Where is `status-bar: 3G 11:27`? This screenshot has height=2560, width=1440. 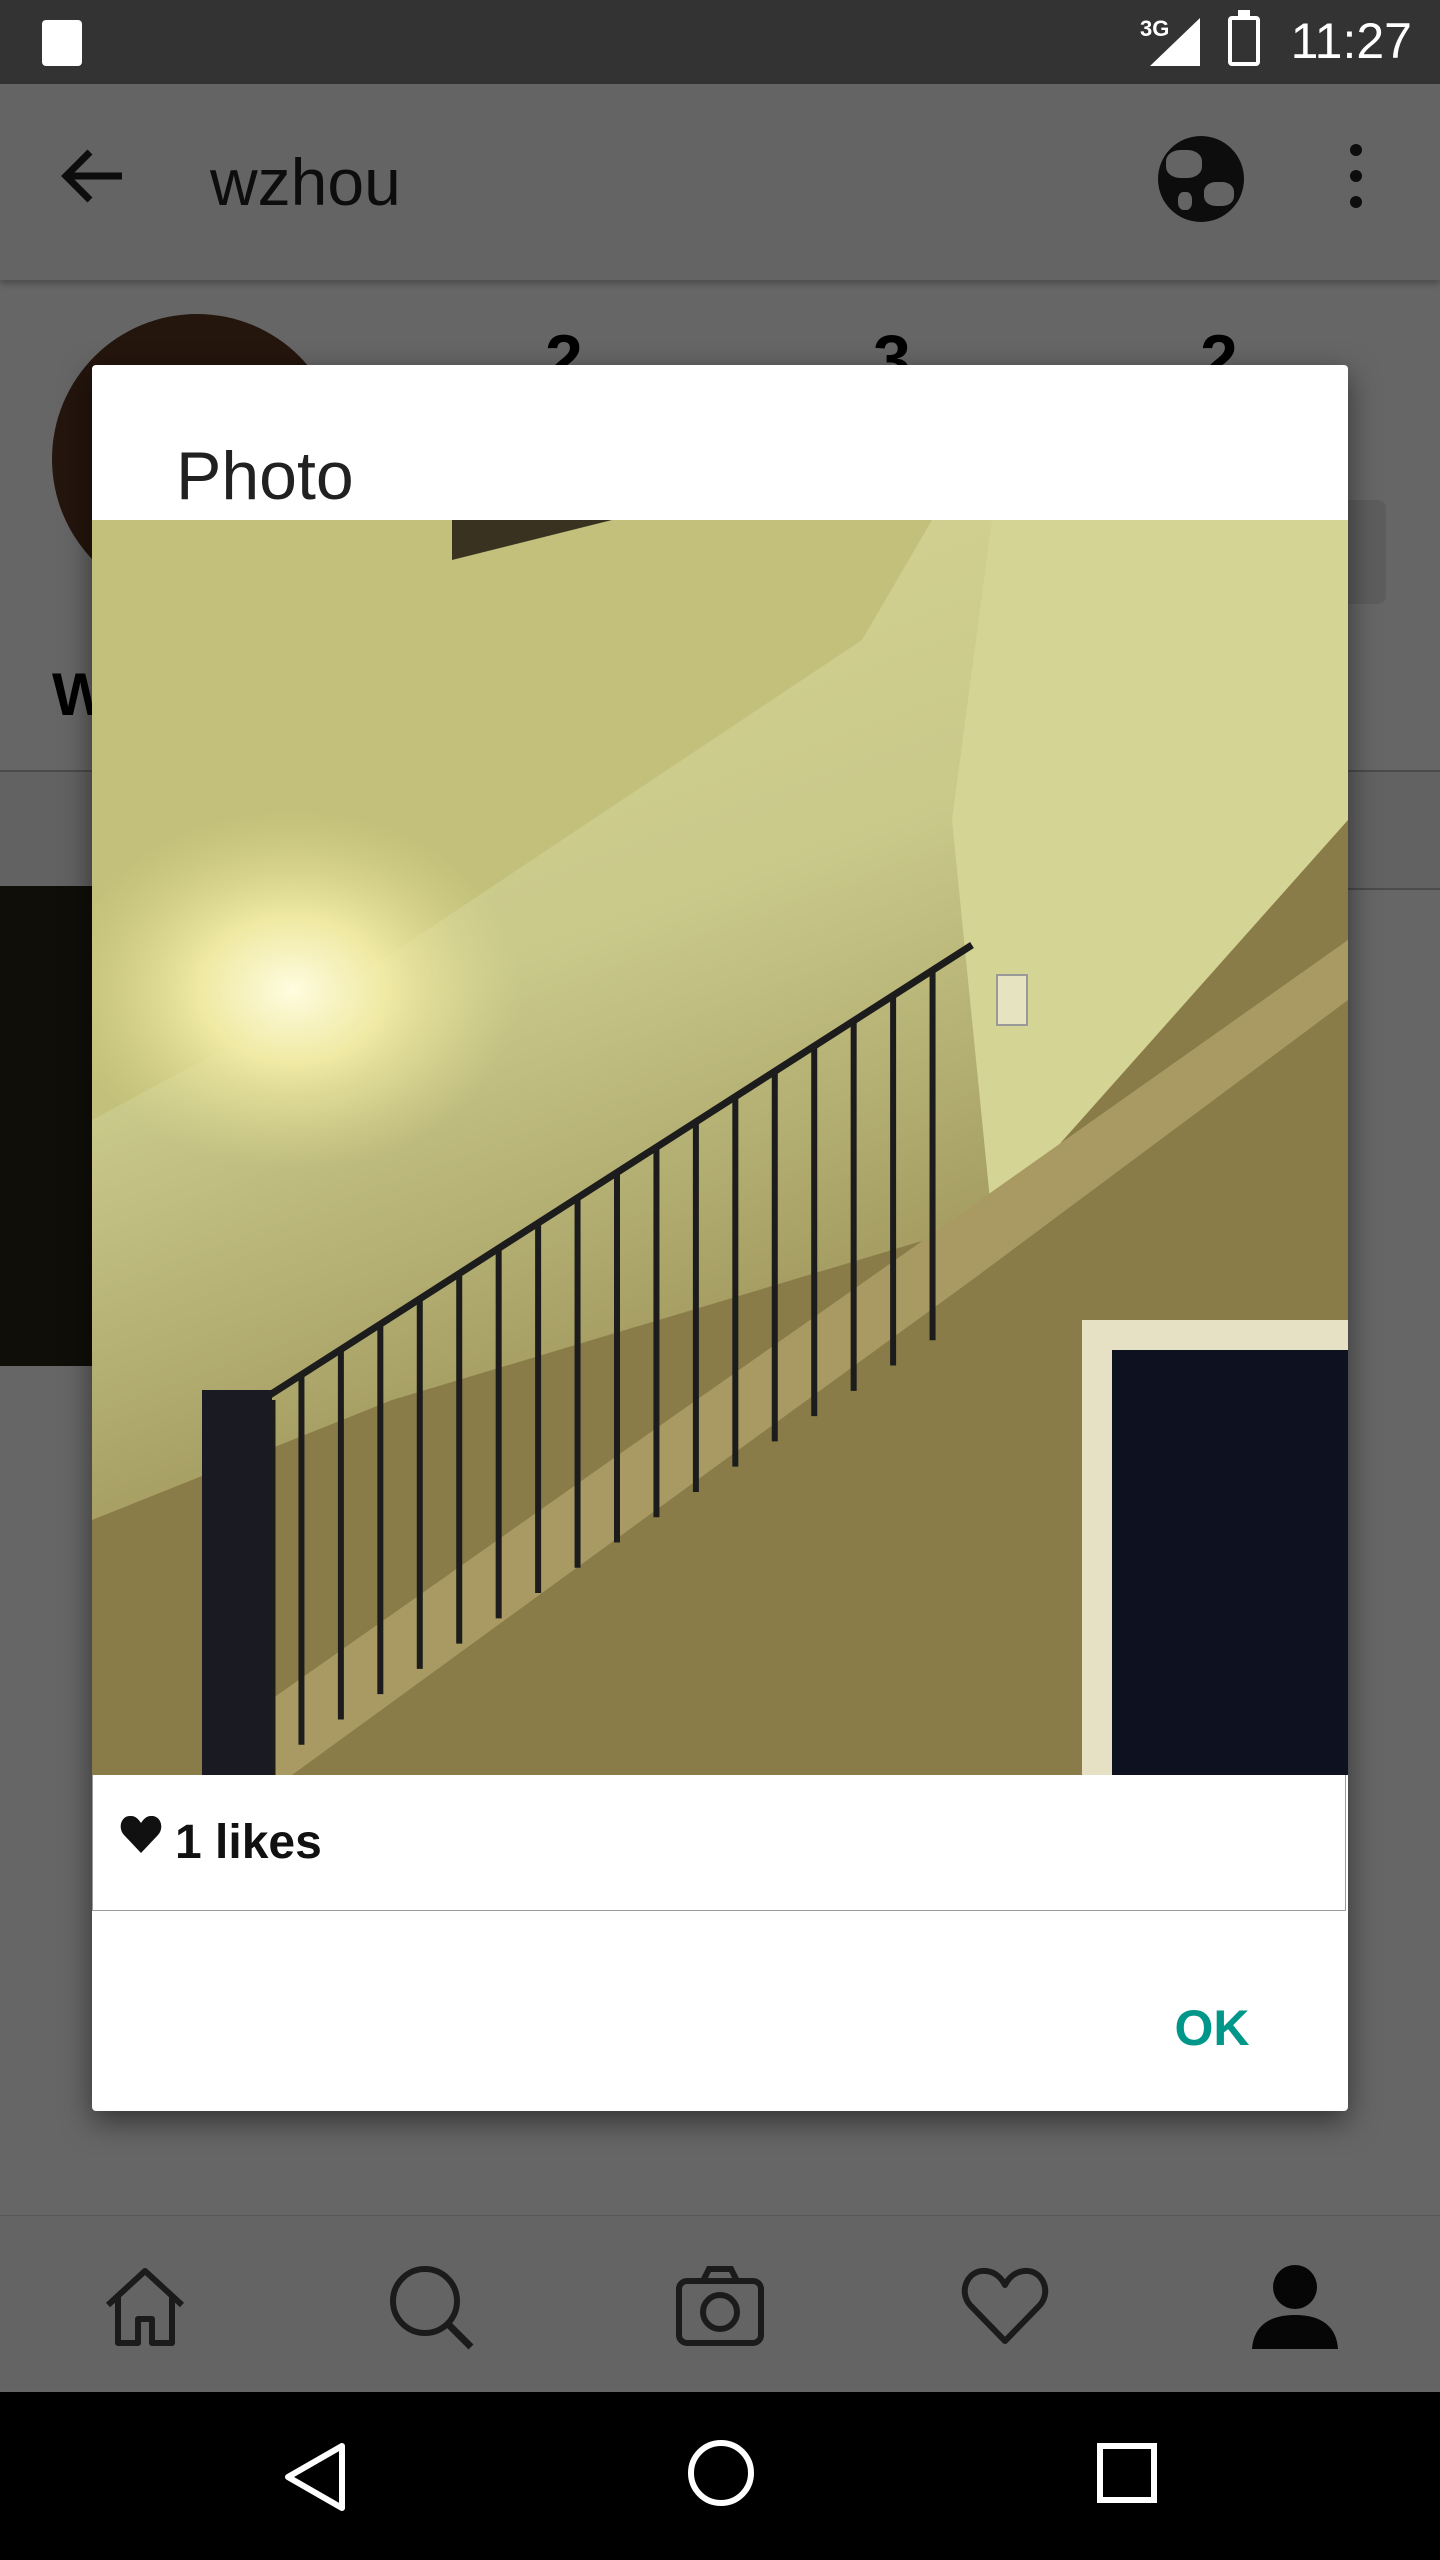 status-bar: 3G 11:27 is located at coordinates (720, 42).